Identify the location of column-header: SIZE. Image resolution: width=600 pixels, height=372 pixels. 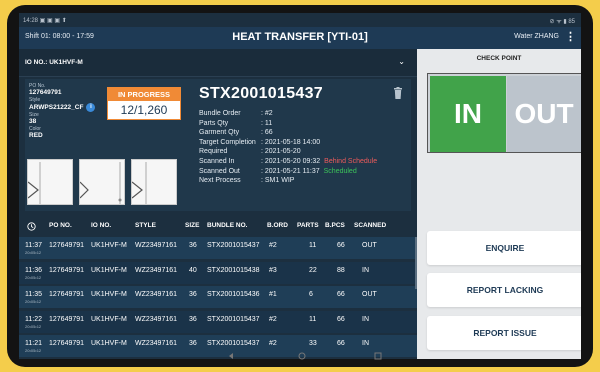
(192, 225).